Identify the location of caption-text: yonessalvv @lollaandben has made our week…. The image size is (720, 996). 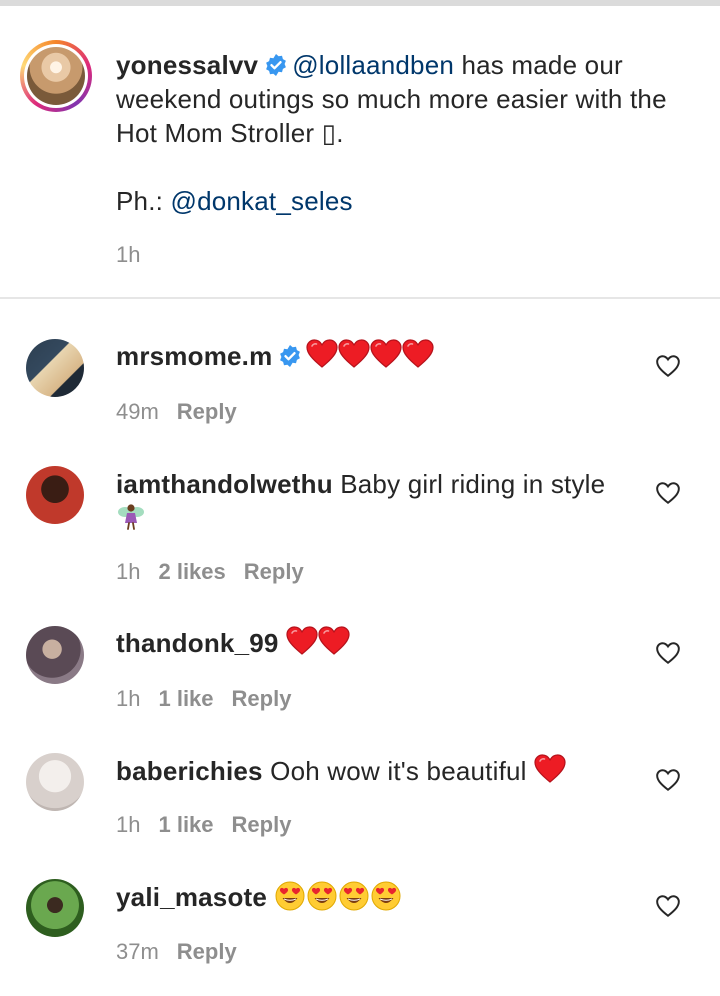
(391, 99).